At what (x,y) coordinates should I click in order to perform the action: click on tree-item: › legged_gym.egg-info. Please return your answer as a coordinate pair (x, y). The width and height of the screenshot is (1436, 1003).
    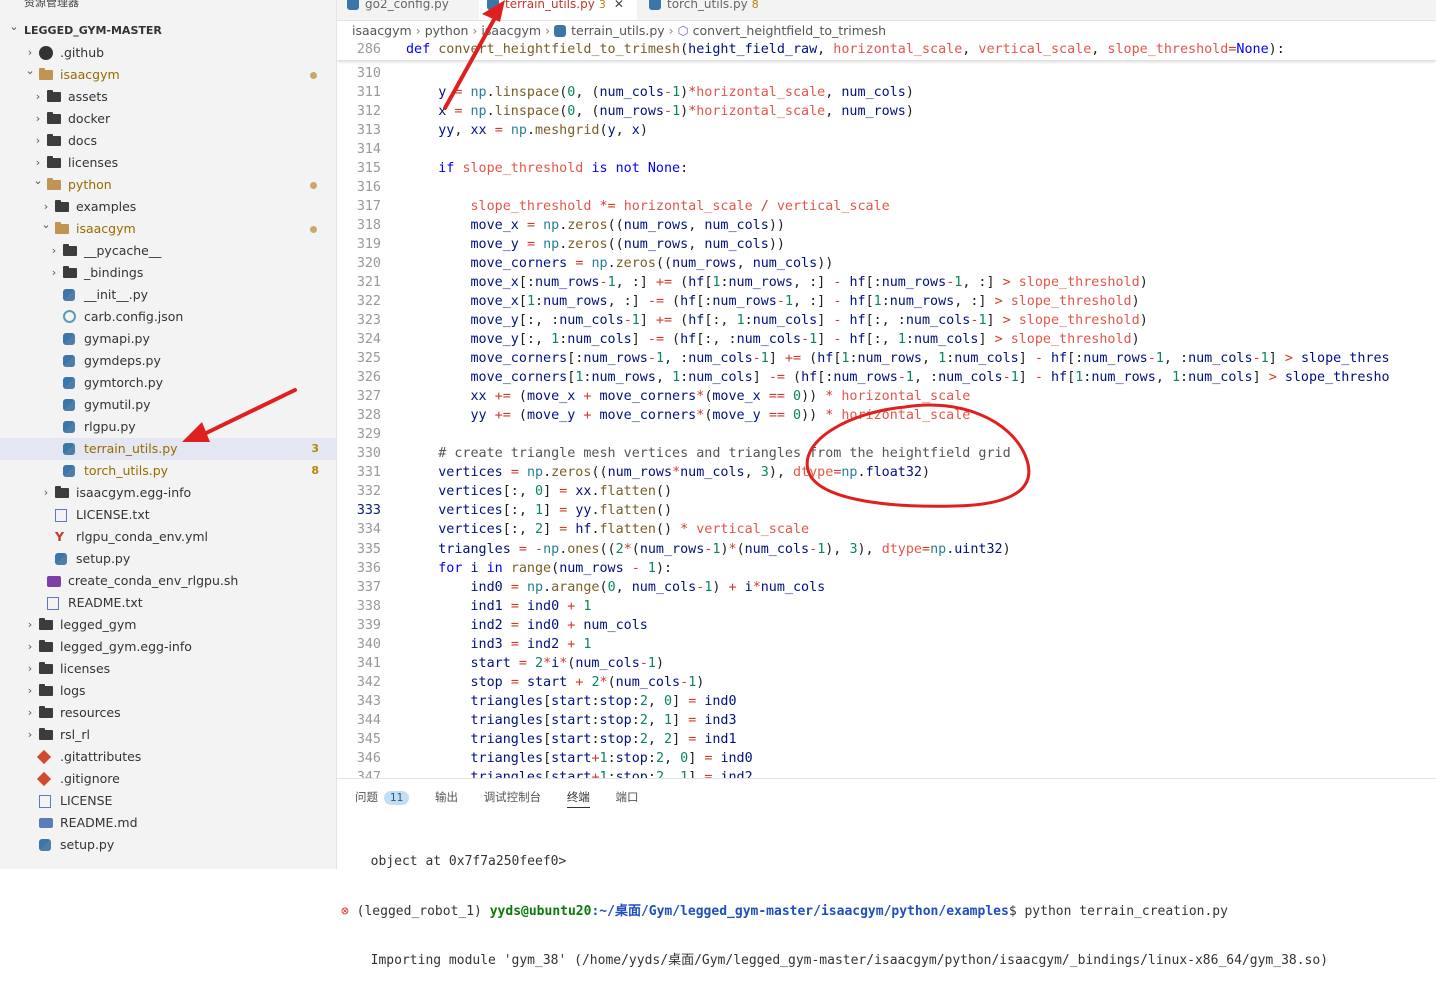
    Looking at the image, I should click on (168, 647).